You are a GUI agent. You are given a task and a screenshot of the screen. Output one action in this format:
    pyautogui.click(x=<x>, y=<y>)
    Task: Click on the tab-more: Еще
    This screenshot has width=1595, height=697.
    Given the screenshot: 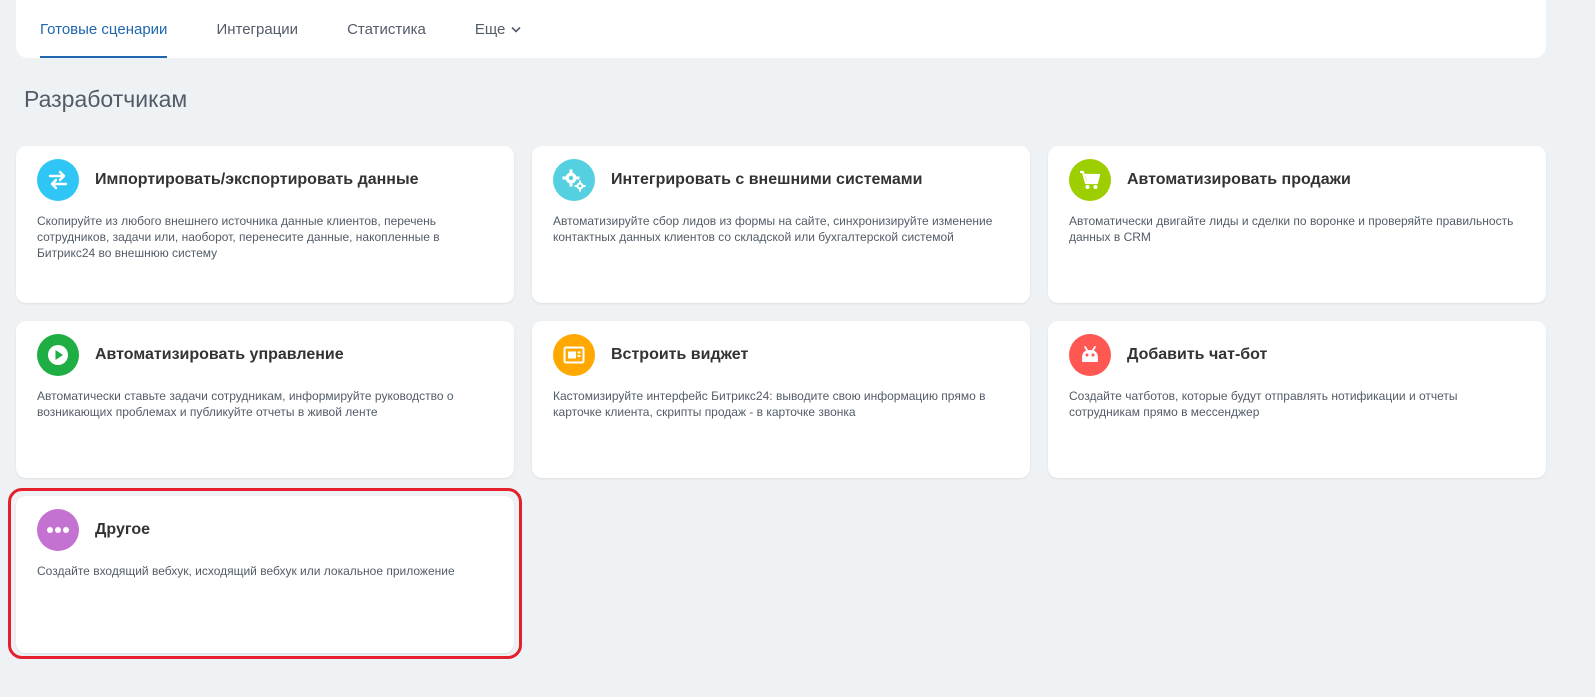 What is the action you would take?
    pyautogui.click(x=498, y=29)
    